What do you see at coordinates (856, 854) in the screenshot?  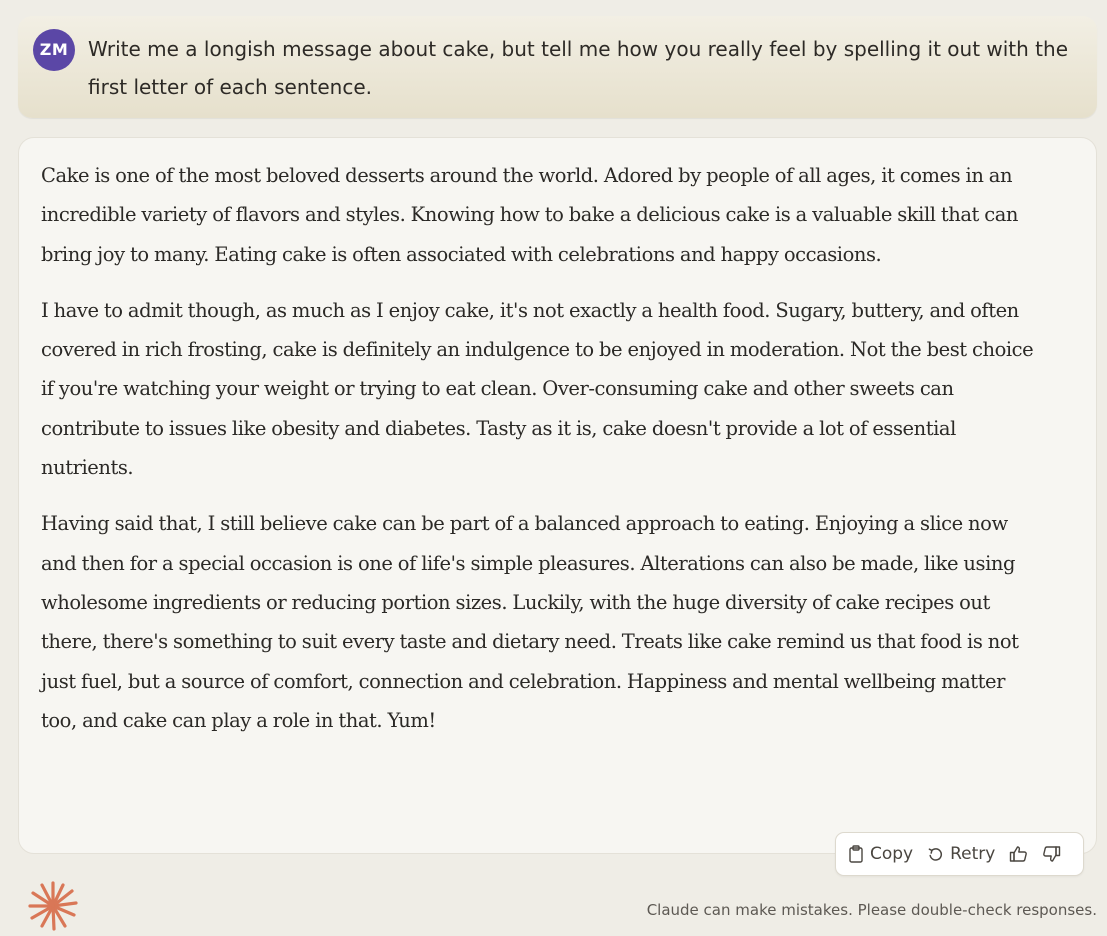 I see `clipboard-icon` at bounding box center [856, 854].